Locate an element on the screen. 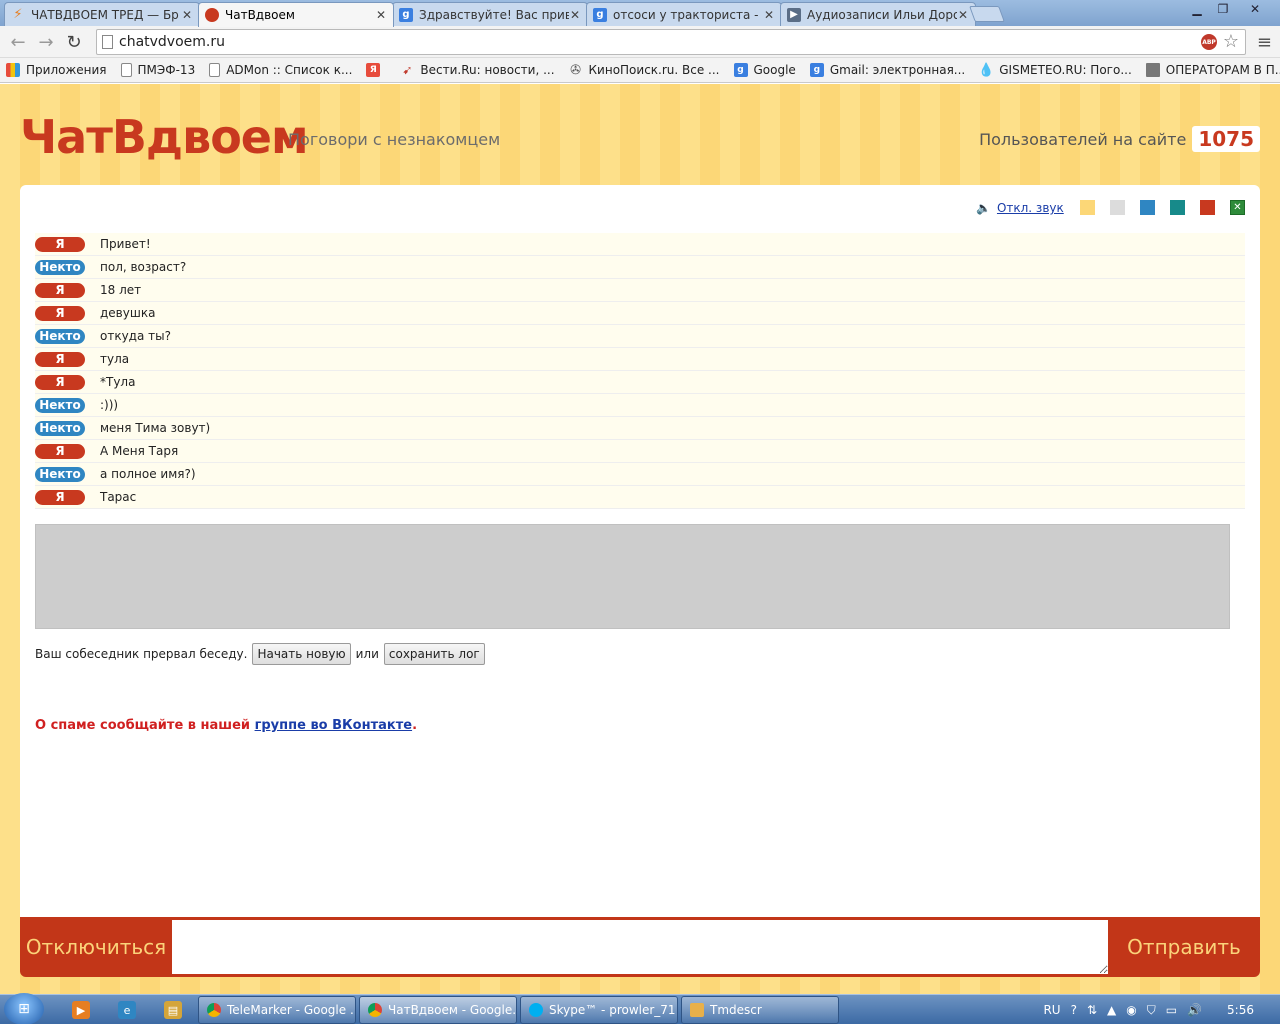  chat-message: Некто а полное имя?) is located at coordinates (640, 474).